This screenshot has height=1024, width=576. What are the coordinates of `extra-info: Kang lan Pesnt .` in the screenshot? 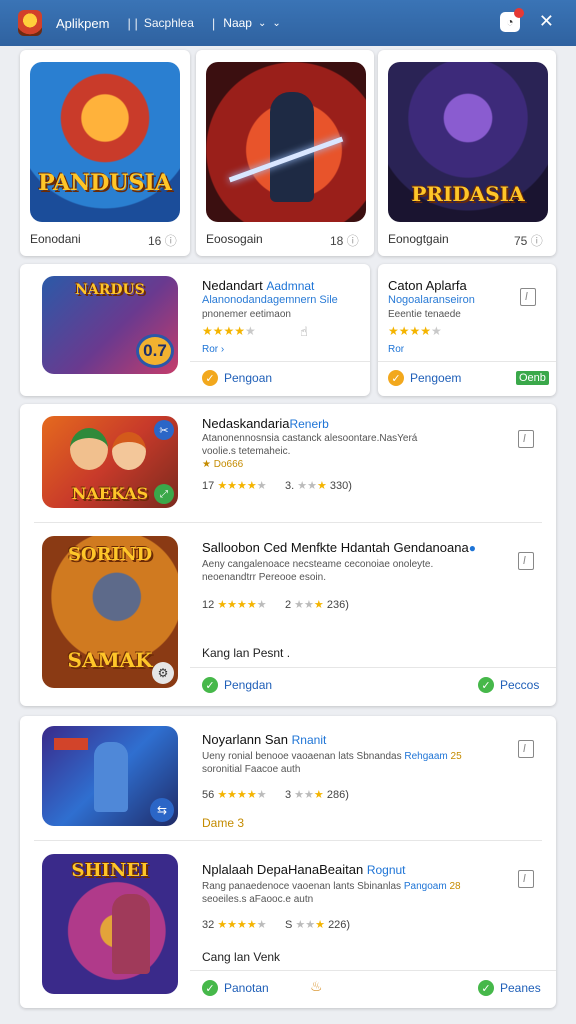 It's located at (246, 653).